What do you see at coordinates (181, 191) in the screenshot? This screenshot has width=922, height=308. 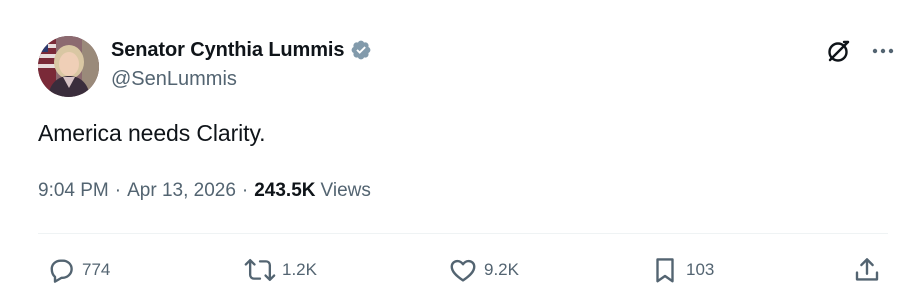 I see `tweet-date: Apr 13, 2026` at bounding box center [181, 191].